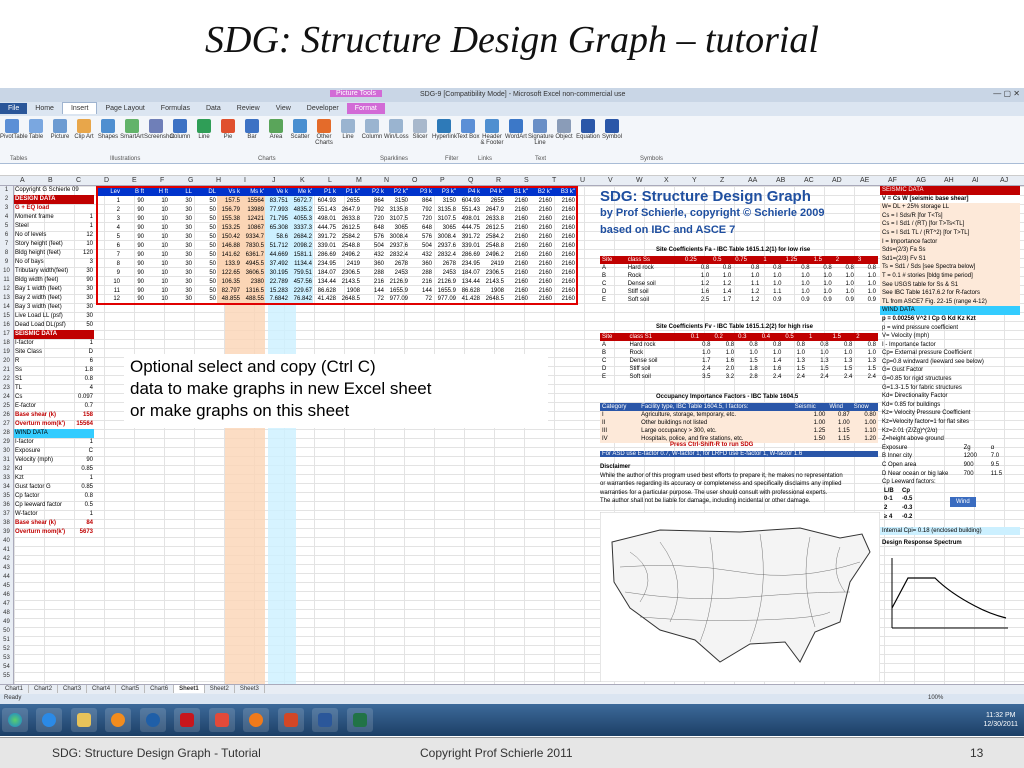 This screenshot has height=768, width=1024. Describe the element at coordinates (277, 227) in the screenshot. I see `table-cell: 65.308` at that location.